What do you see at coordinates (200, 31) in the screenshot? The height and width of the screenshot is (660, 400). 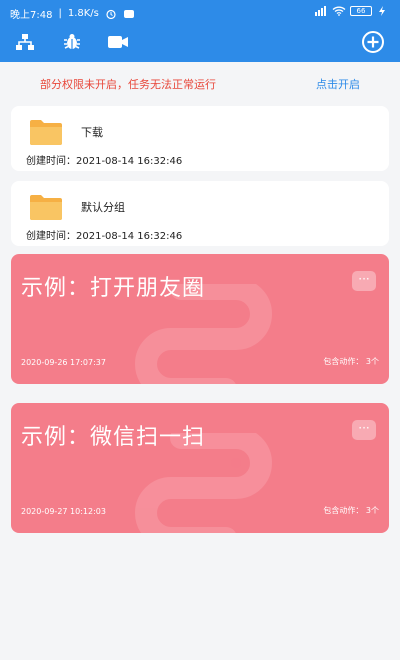 I see `app-bar: 晚上7:48 | 1.8K/s 66` at bounding box center [200, 31].